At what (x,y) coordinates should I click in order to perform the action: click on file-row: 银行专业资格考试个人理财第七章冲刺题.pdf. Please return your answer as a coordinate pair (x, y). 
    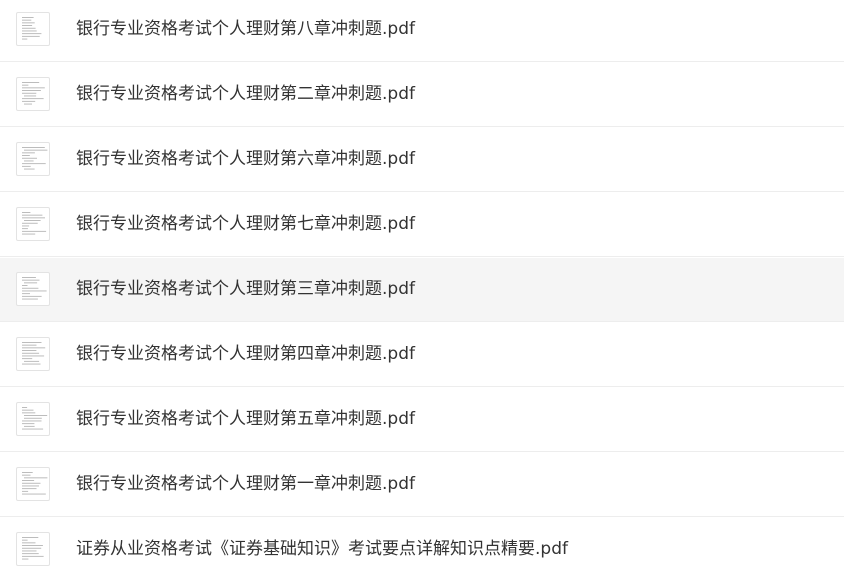
    Looking at the image, I should click on (422, 225).